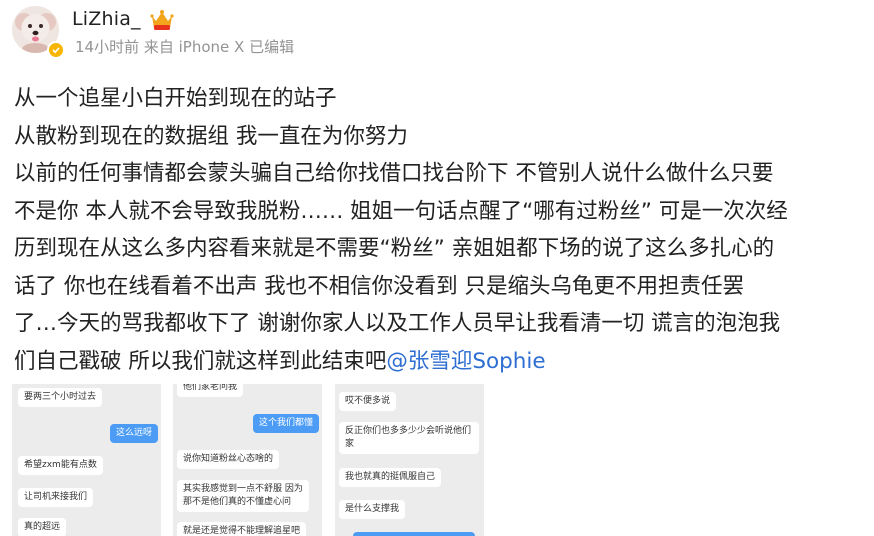  I want to click on post-line: 话了 你也在线看着不出声 我也不相信你没看到 只是缩头乌龟更不用担责任罢, so click(379, 286).